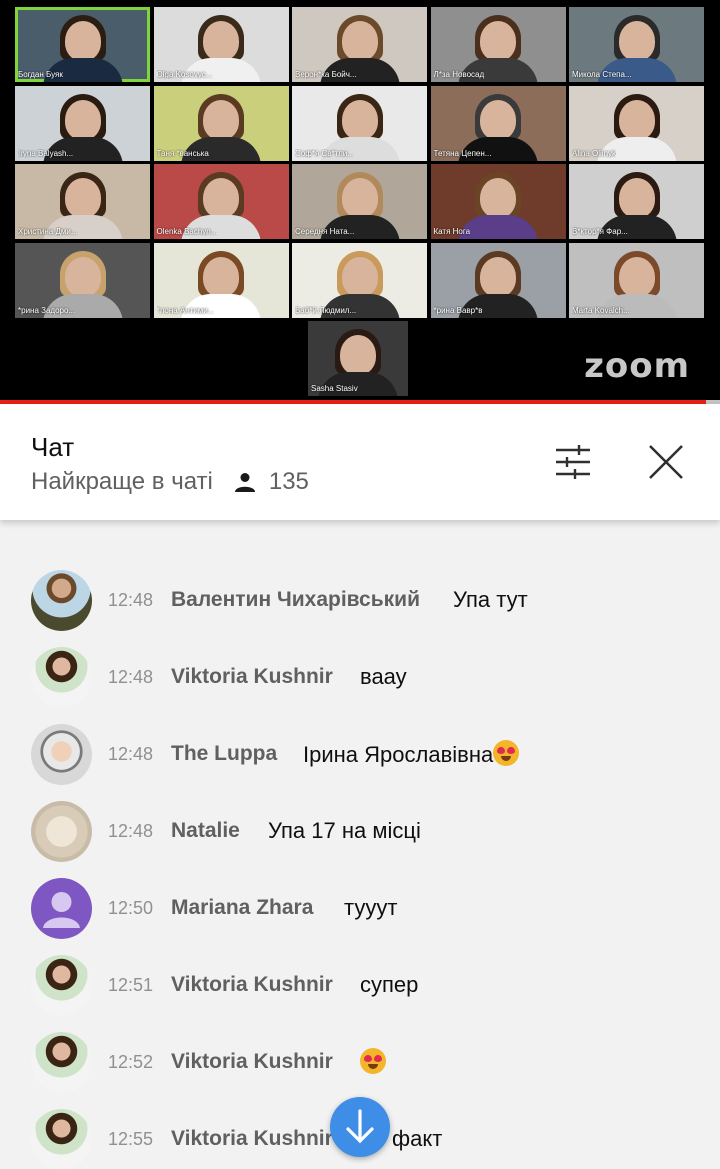 The height and width of the screenshot is (1169, 720). I want to click on tune-icon, so click(573, 462).